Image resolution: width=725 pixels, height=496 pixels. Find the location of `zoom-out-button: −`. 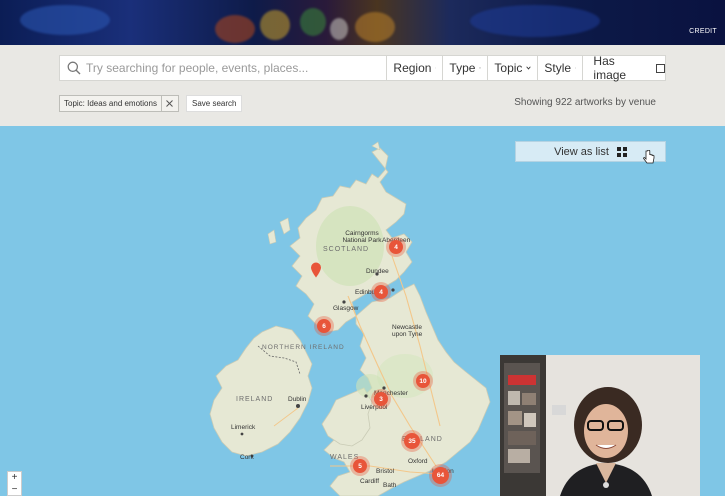

zoom-out-button: − is located at coordinates (14, 490).